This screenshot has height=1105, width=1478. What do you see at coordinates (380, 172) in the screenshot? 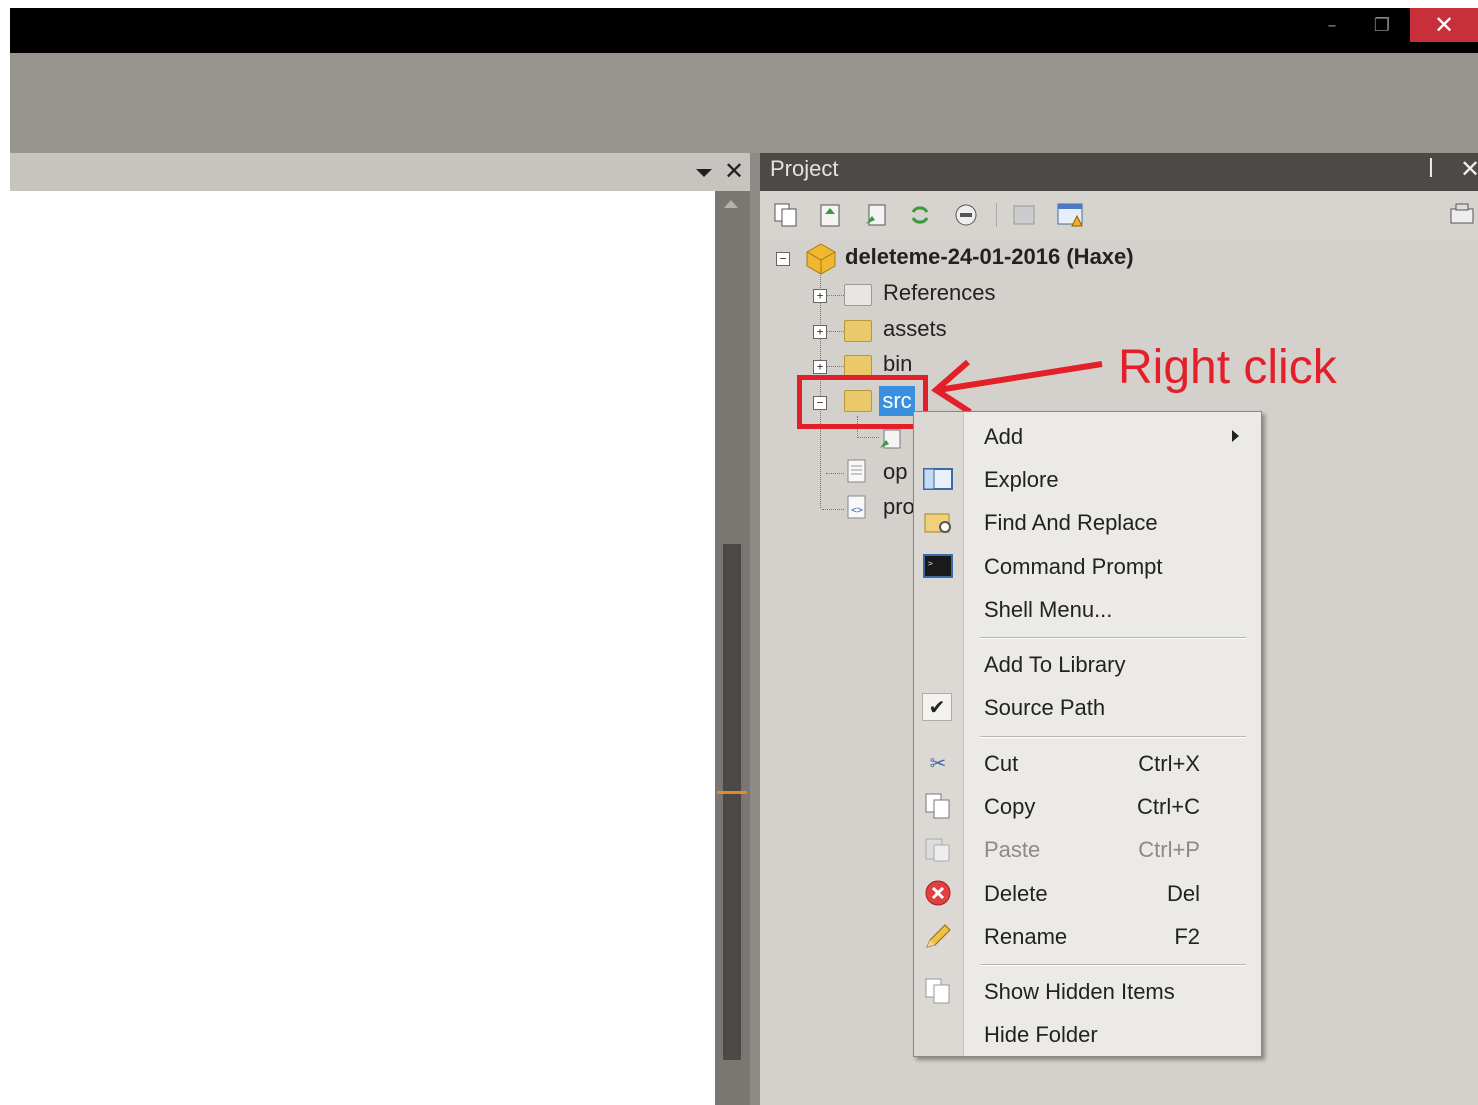
I see `document-tab-strip: ✕` at bounding box center [380, 172].